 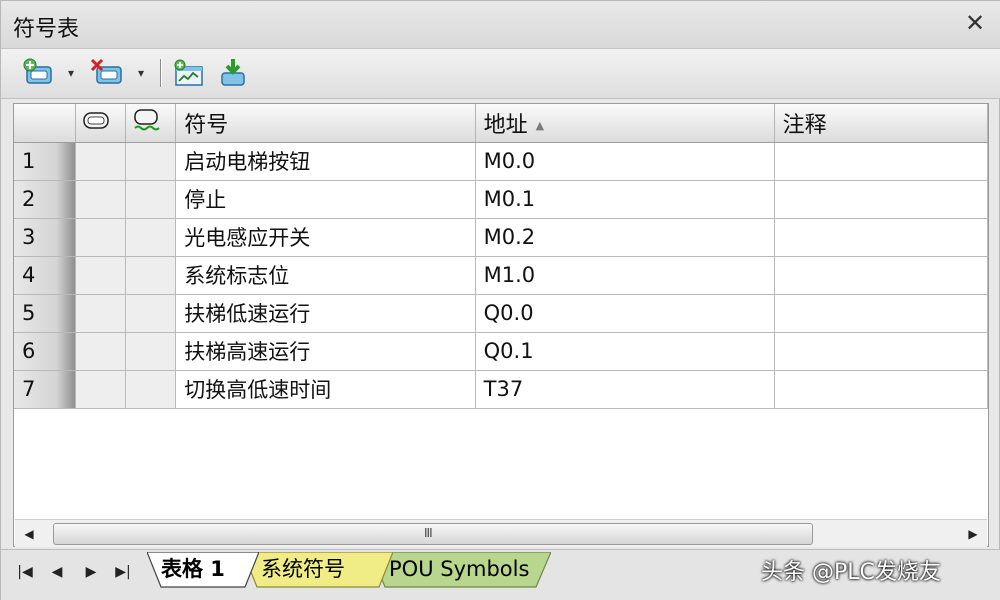 I want to click on overlap-column-header, so click(x=101, y=123).